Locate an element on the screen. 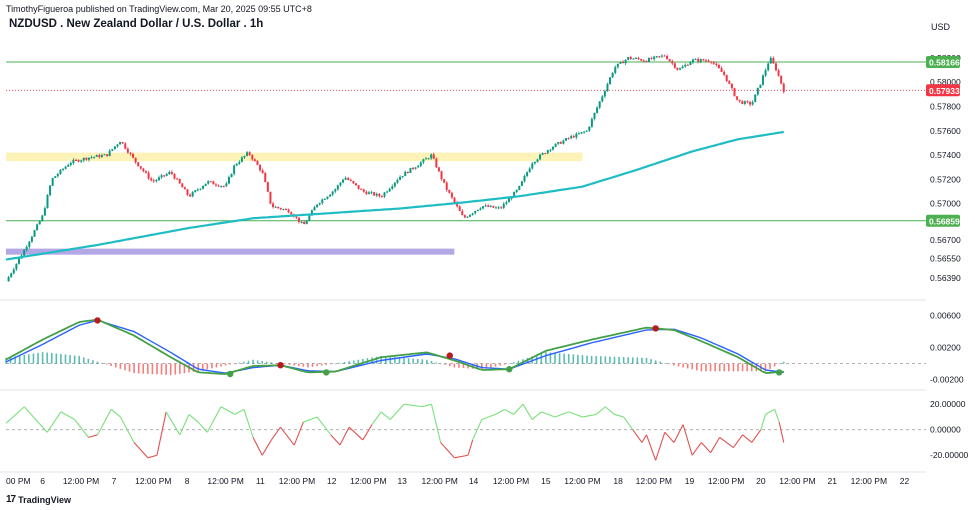  time-axis-label: 19 is located at coordinates (690, 481).